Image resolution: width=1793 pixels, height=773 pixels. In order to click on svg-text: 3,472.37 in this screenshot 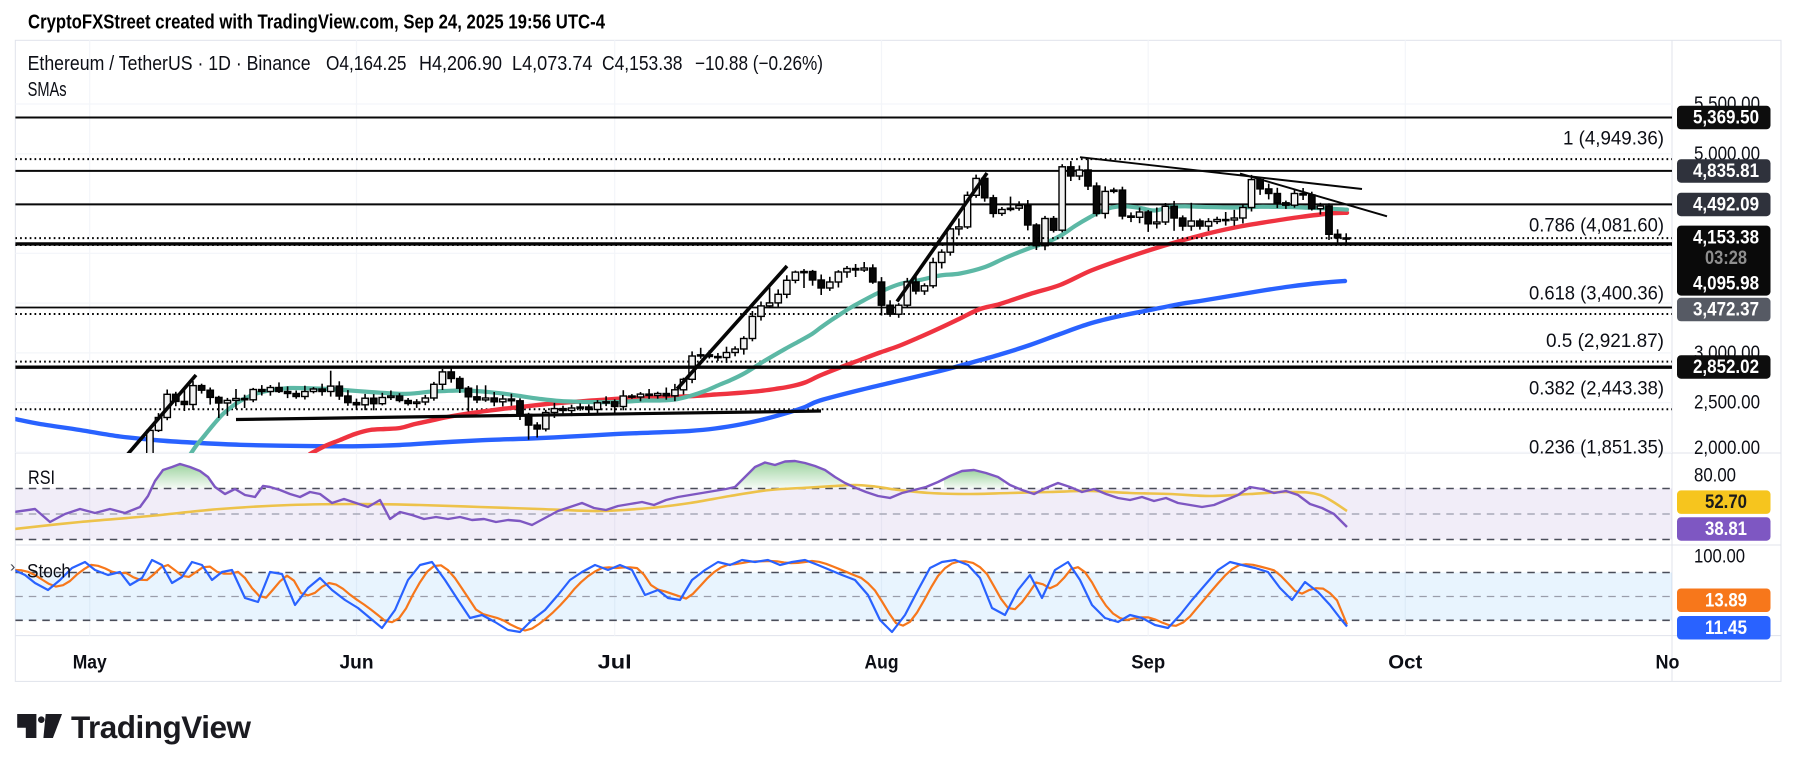, I will do `click(1726, 310)`.